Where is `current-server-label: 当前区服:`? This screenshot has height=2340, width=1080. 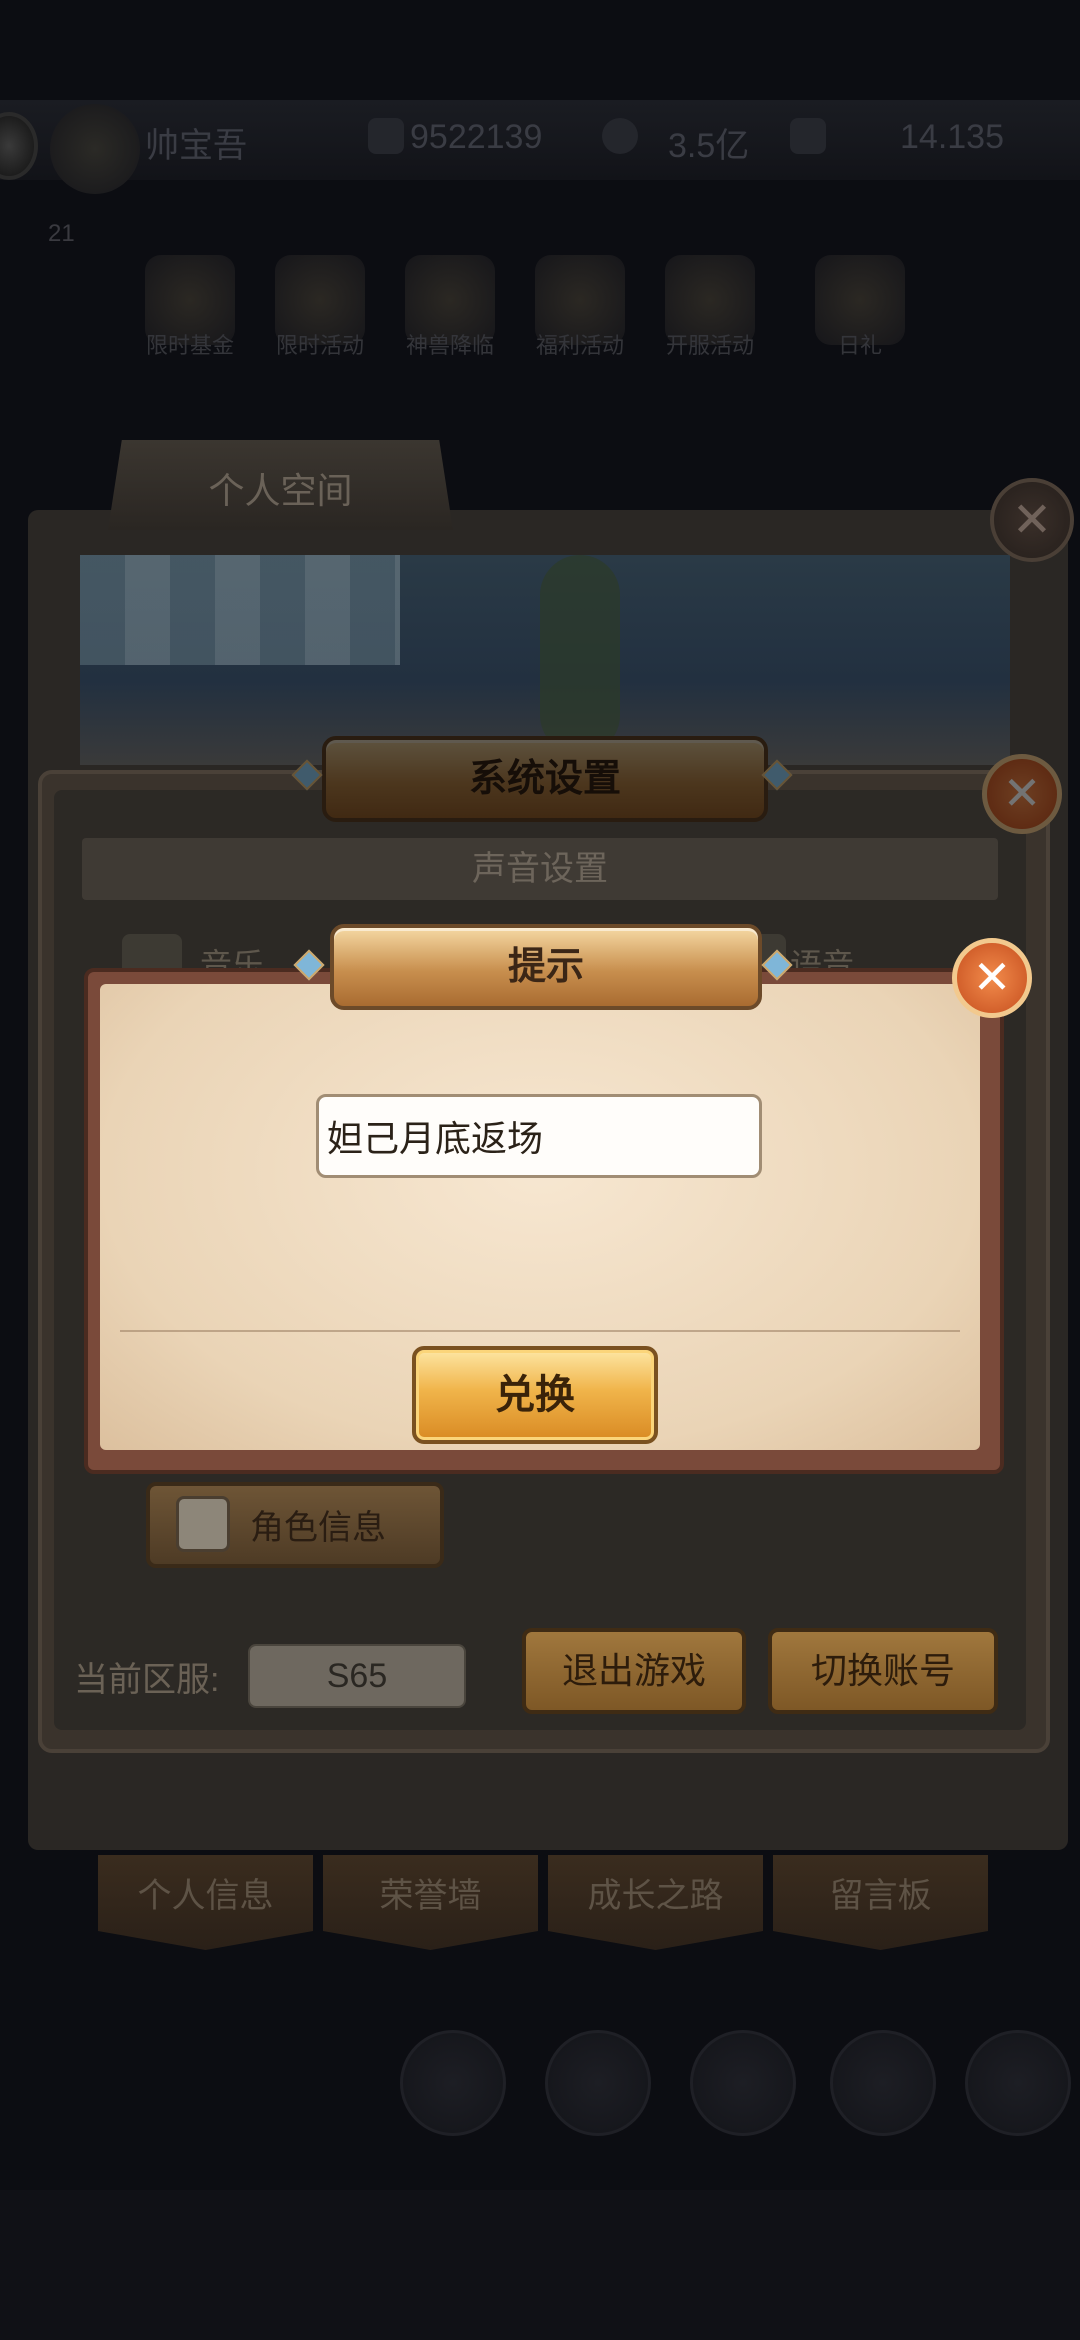
current-server-label: 当前区服: is located at coordinates (147, 1680).